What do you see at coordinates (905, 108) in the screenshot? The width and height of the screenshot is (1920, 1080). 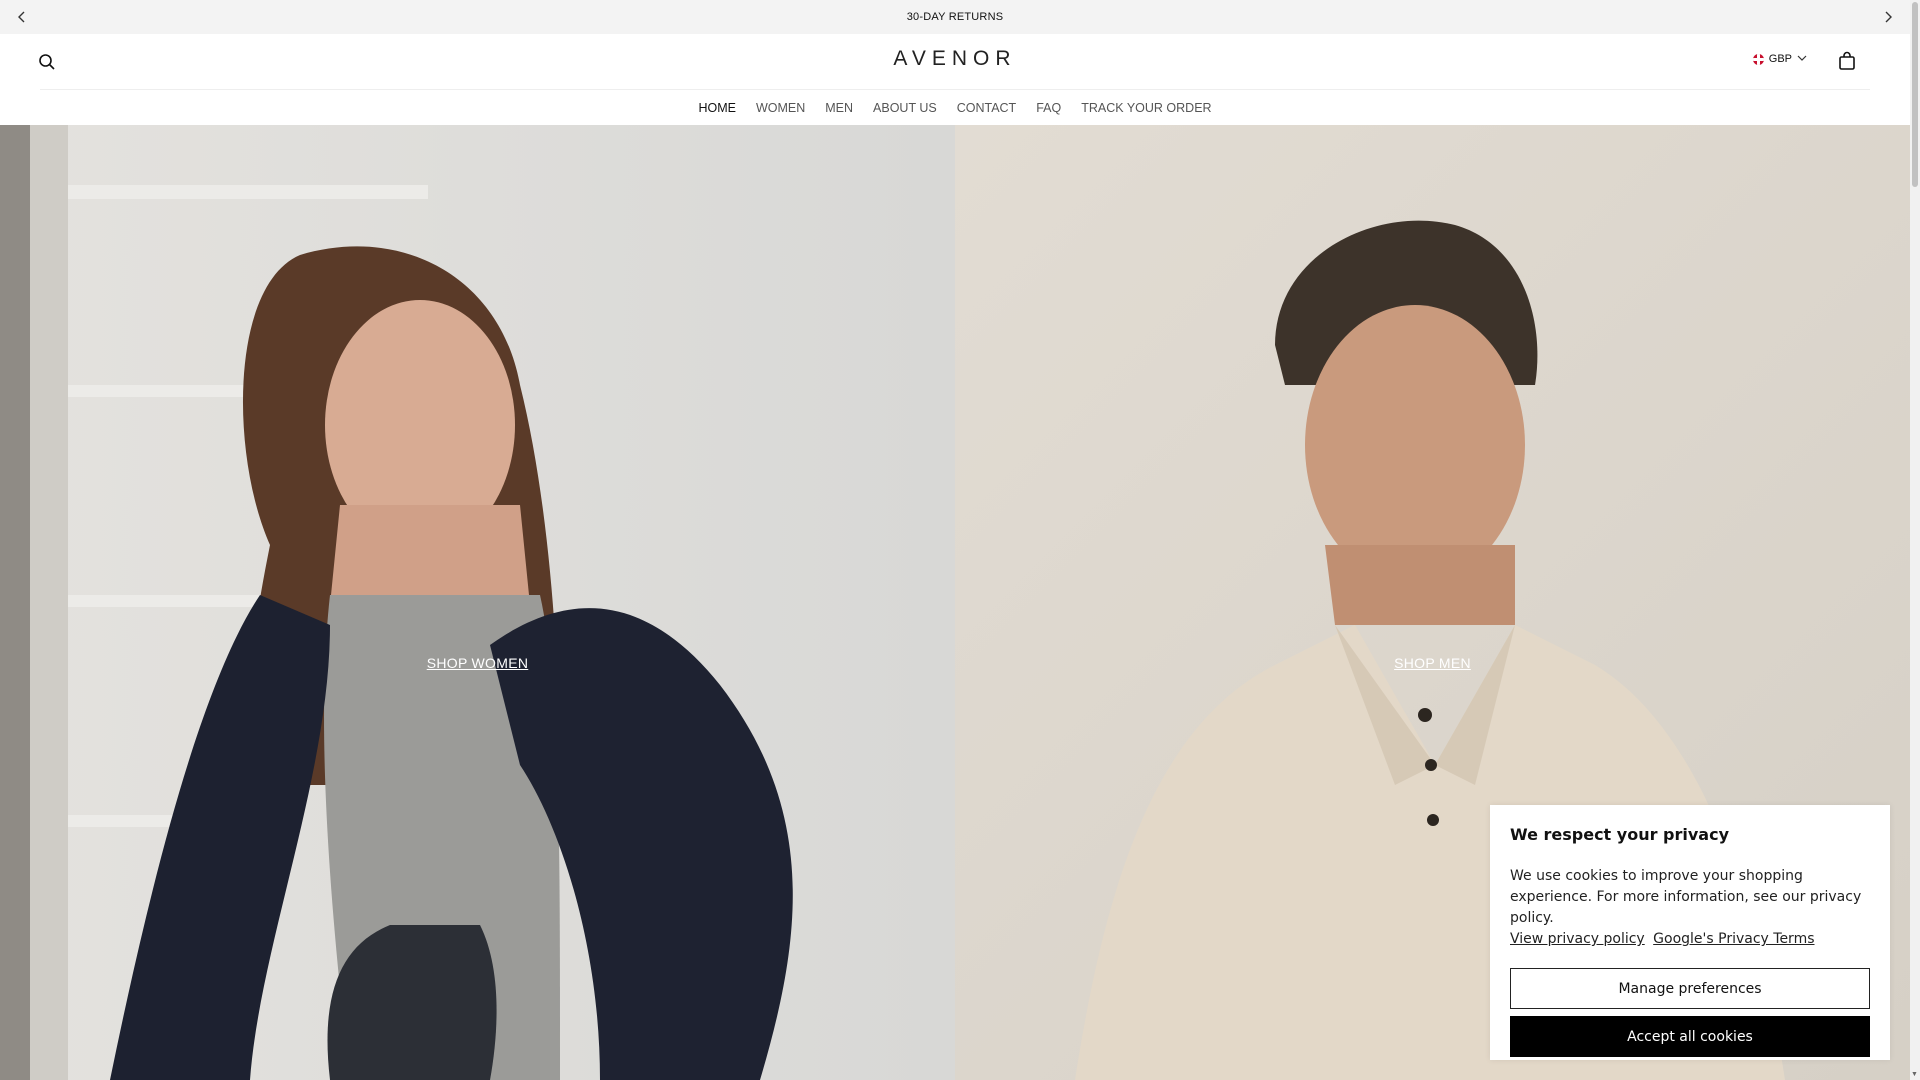 I see `nav-about-us: ABOUT US` at bounding box center [905, 108].